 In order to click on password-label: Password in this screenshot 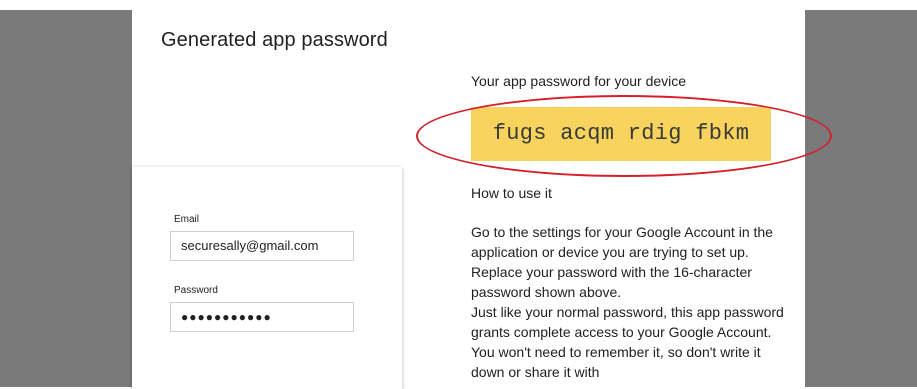, I will do `click(196, 290)`.